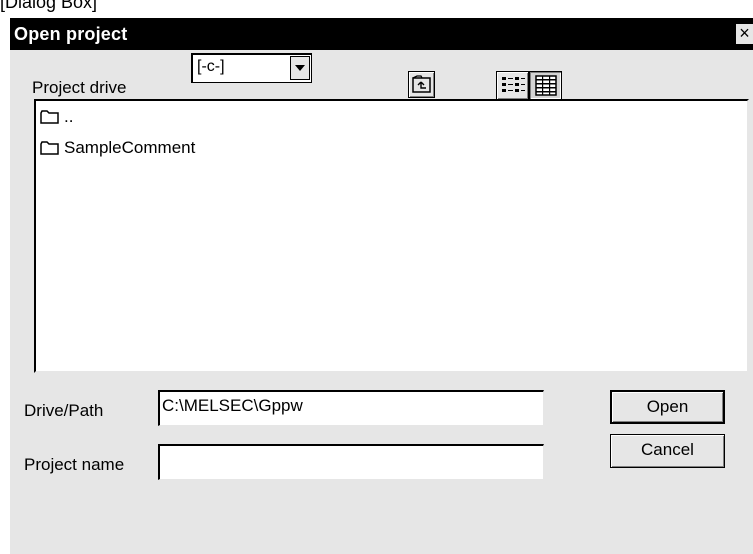 The image size is (753, 554). What do you see at coordinates (49, 6) in the screenshot?
I see `dialog-caption: [Dialog Box]` at bounding box center [49, 6].